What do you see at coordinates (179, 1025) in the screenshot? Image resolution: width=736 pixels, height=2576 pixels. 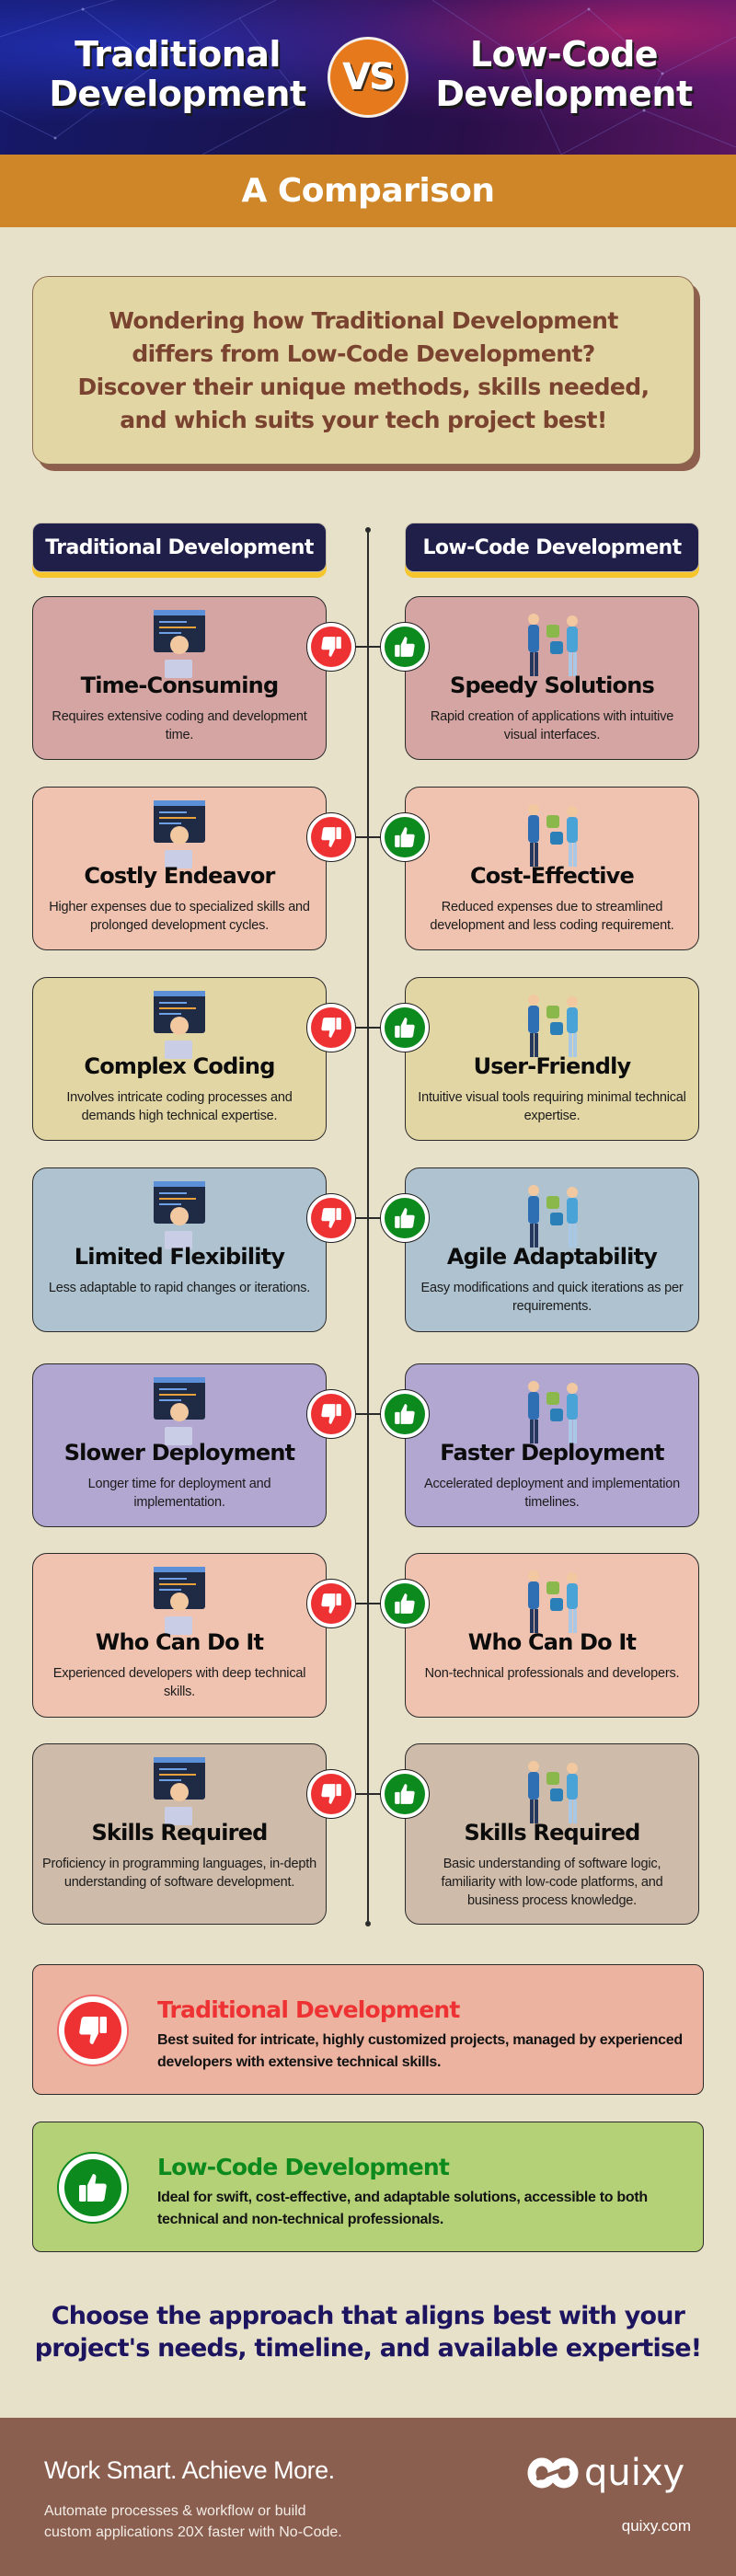 I see `coding-team-illustration` at bounding box center [179, 1025].